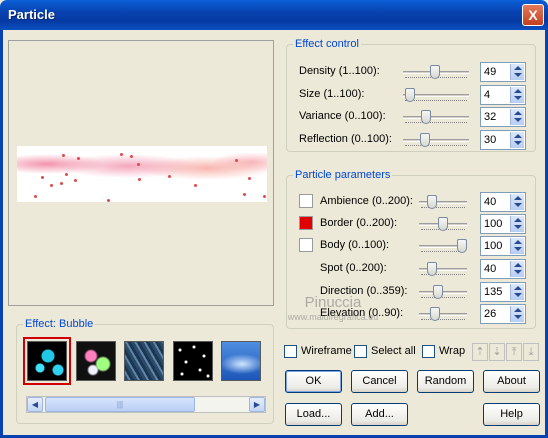  Describe the element at coordinates (362, 313) in the screenshot. I see `elevation-label: Elevation (0..90):` at that location.